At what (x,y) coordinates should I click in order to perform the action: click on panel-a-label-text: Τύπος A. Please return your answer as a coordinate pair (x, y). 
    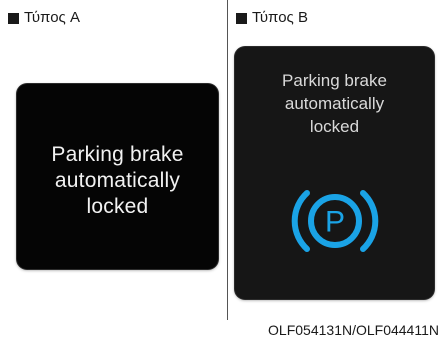
    Looking at the image, I should click on (52, 17).